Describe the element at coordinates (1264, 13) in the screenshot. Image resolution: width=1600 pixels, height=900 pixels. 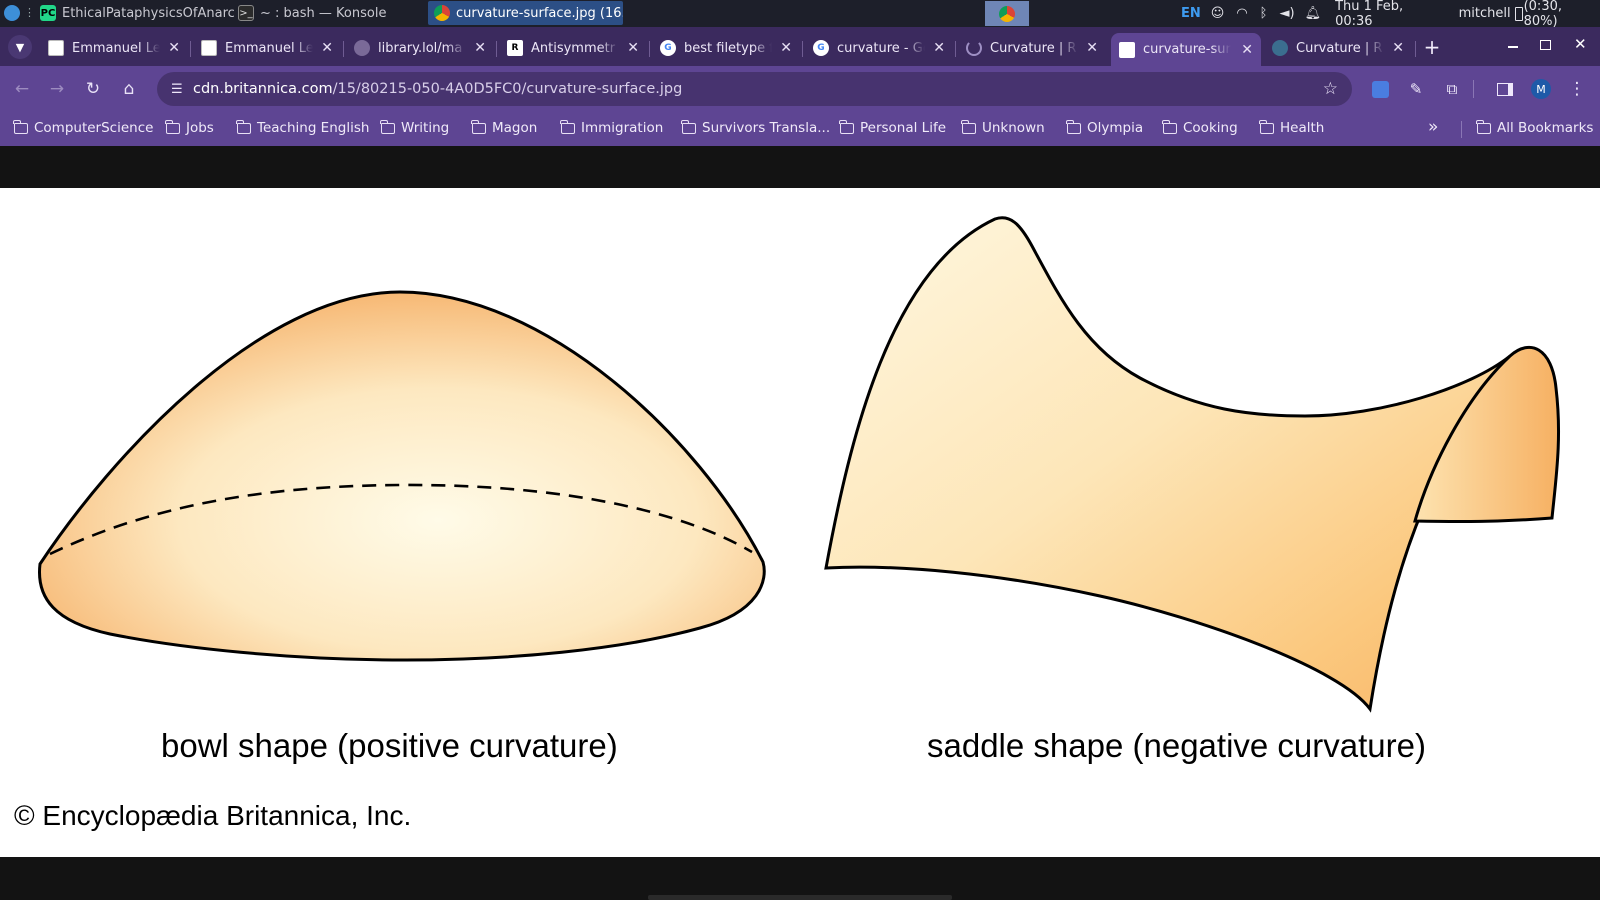
I see `bluetooth-icon: ᛒ` at that location.